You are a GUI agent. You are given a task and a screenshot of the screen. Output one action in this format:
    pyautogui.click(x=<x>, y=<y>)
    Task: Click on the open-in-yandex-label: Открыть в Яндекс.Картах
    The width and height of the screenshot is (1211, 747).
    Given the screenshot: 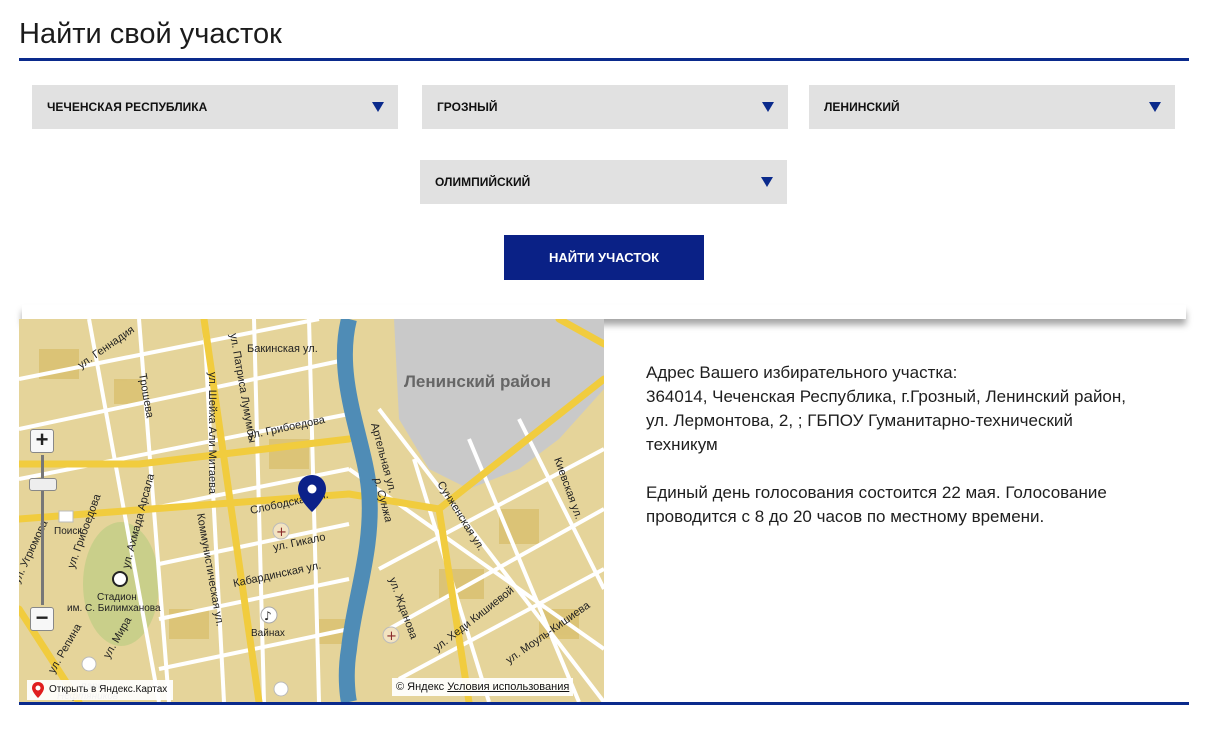 What is the action you would take?
    pyautogui.click(x=108, y=689)
    